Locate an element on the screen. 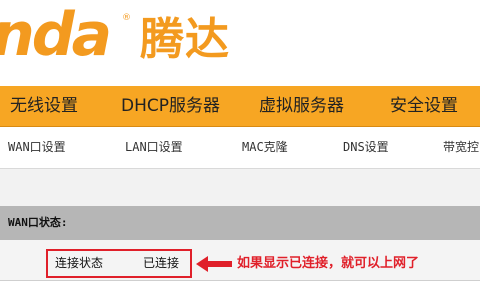 This screenshot has height=300, width=480. sub-nav-wan-settings: WAN口设置 is located at coordinates (37, 147).